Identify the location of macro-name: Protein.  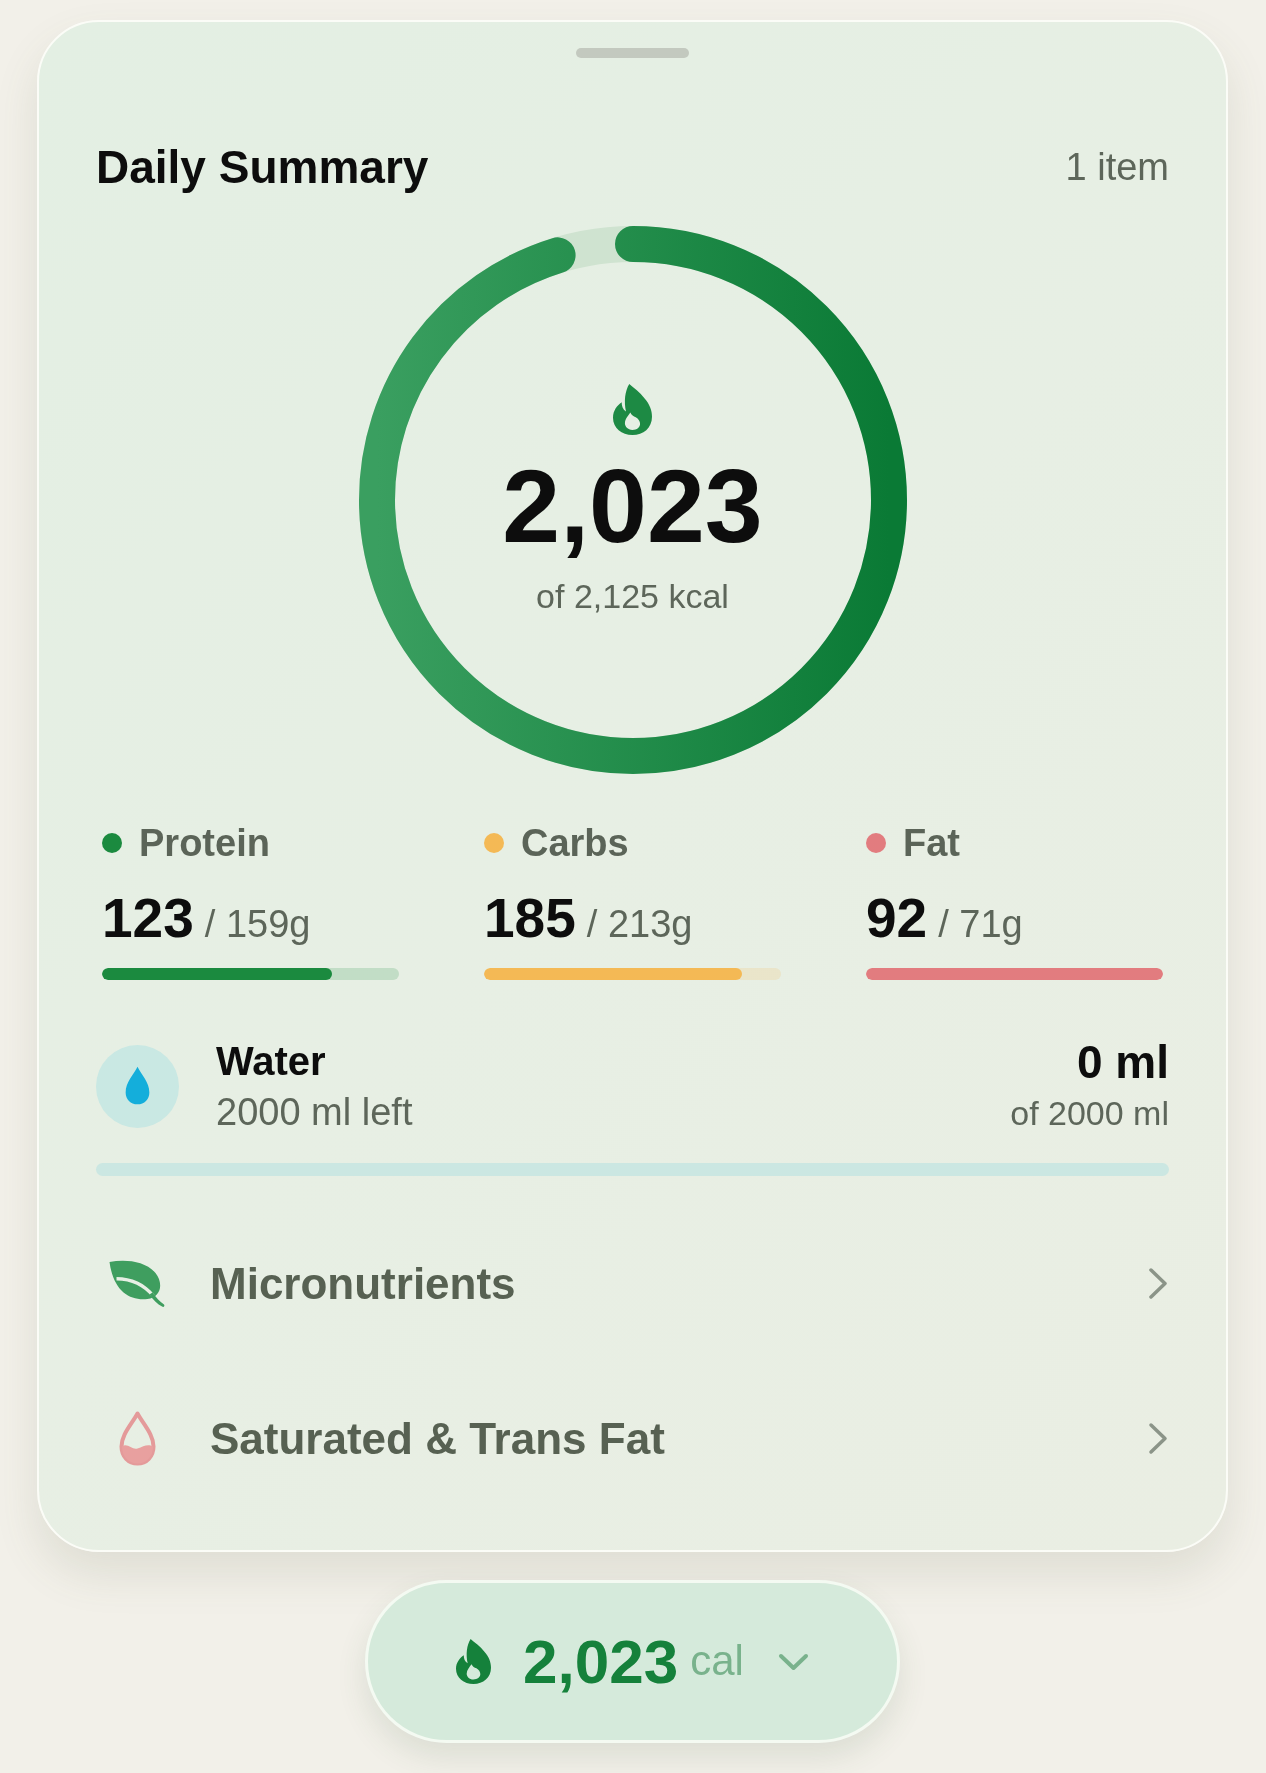
(204, 843).